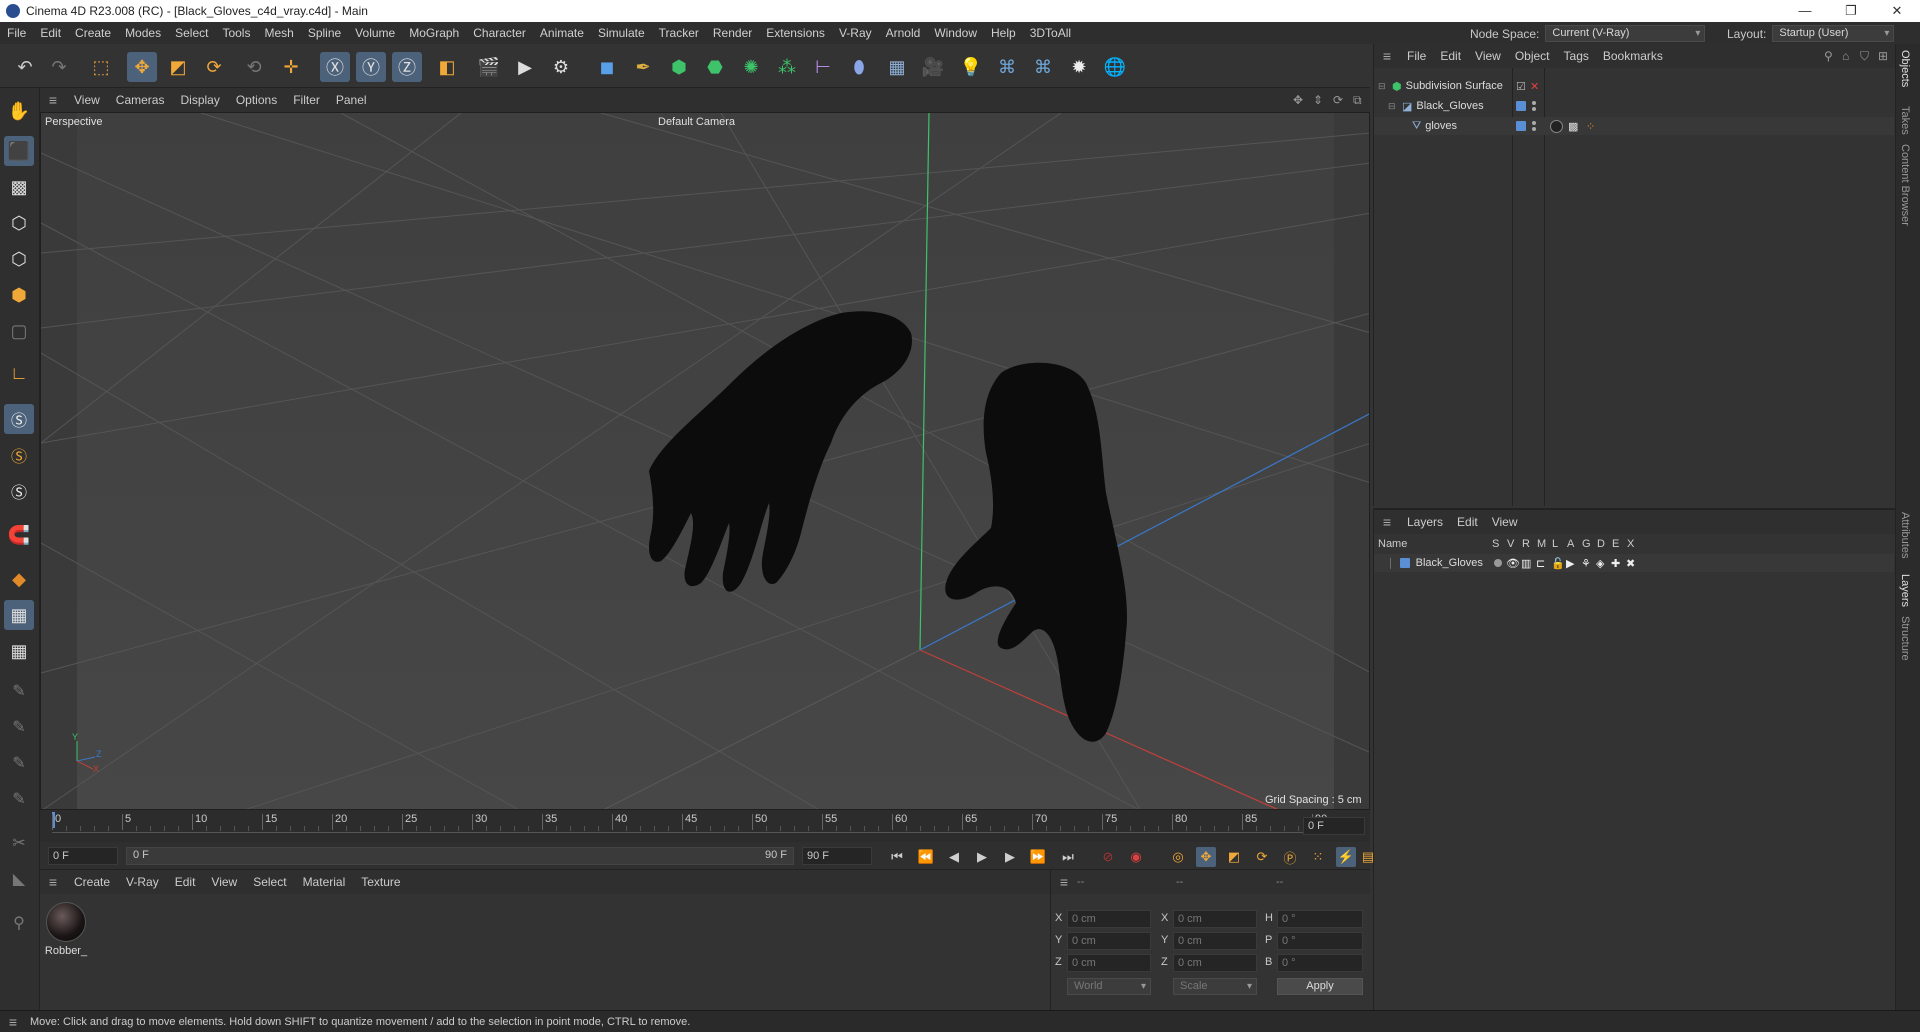 This screenshot has width=1920, height=1032. What do you see at coordinates (140, 100) in the screenshot?
I see `viewport-menu-cameras: Cameras` at bounding box center [140, 100].